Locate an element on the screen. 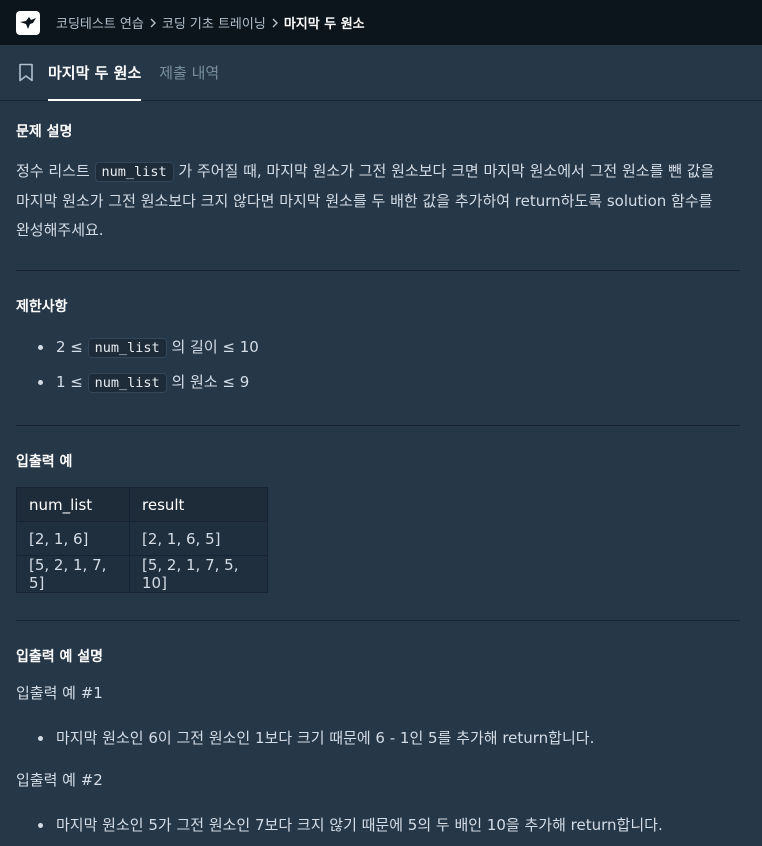 The width and height of the screenshot is (762, 846). section-heading-examples: 입출력 예 is located at coordinates (44, 462).